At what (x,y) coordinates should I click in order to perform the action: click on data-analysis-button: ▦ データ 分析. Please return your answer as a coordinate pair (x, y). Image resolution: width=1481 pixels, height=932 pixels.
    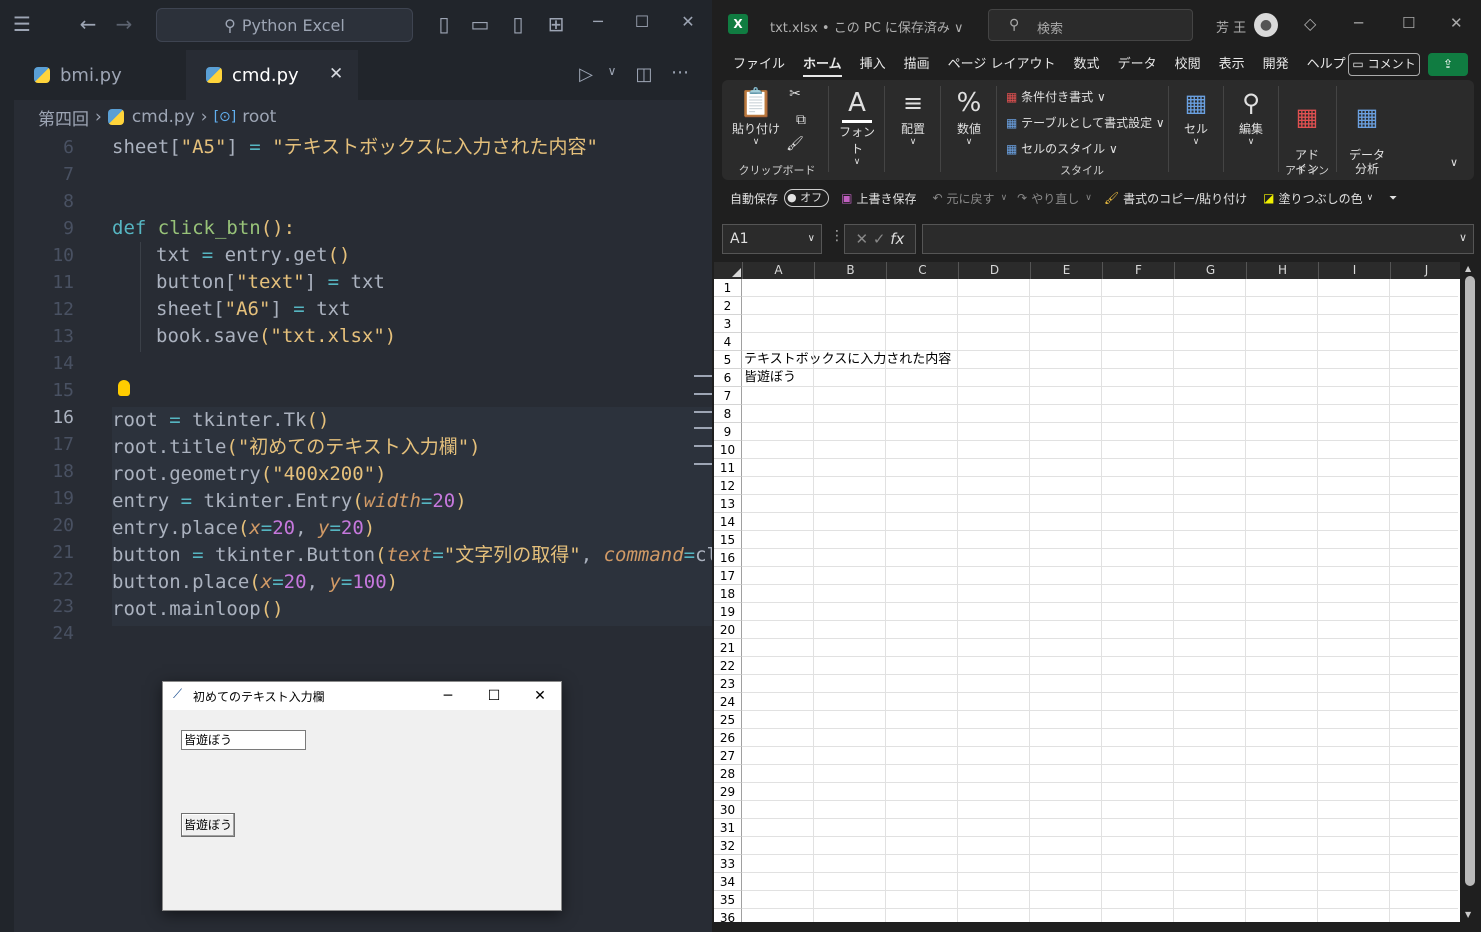
    Looking at the image, I should click on (1367, 138).